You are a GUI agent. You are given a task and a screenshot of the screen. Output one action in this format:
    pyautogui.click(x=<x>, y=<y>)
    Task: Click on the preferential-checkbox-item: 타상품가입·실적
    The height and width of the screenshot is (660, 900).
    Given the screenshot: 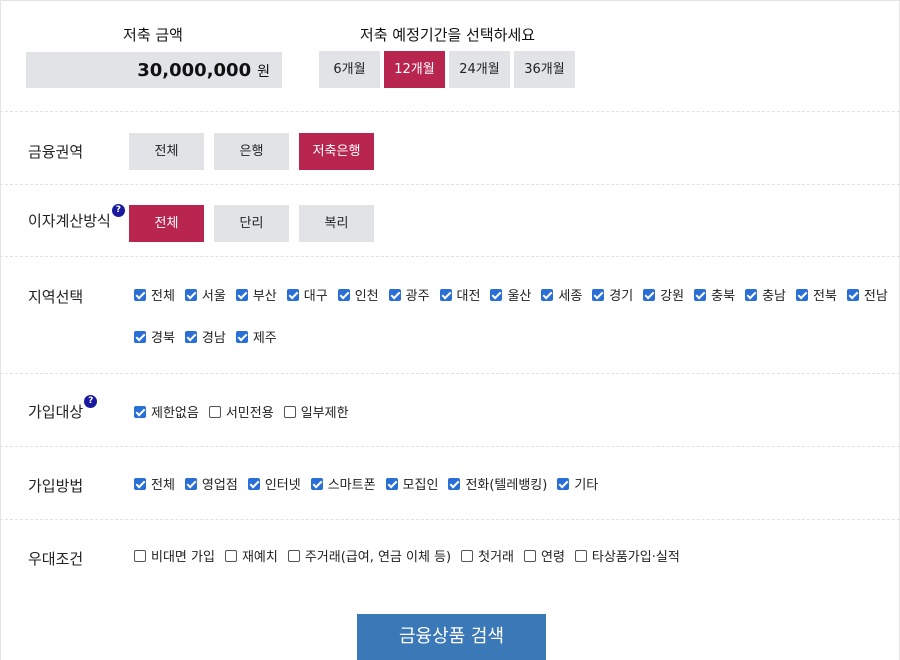 What is the action you would take?
    pyautogui.click(x=627, y=555)
    